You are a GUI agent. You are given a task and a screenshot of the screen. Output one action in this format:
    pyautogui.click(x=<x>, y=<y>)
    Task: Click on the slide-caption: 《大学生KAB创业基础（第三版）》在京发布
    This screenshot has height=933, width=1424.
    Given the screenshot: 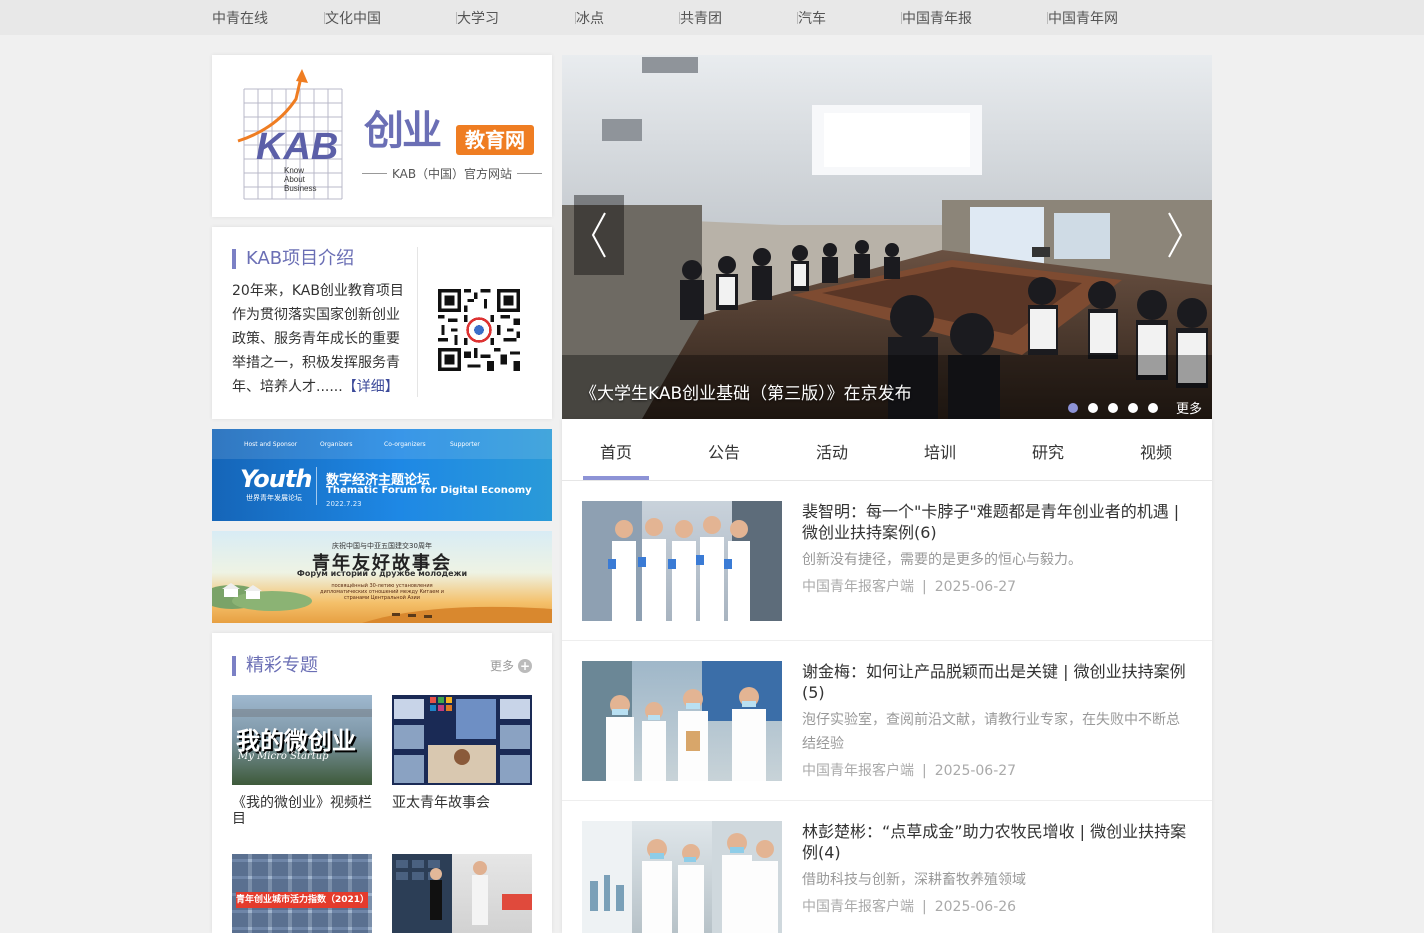 What is the action you would take?
    pyautogui.click(x=746, y=391)
    